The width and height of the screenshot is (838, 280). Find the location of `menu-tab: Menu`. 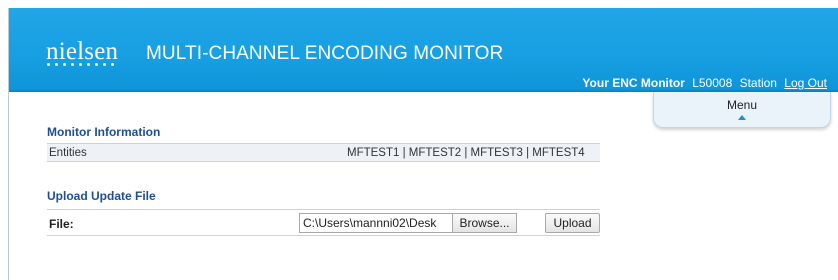

menu-tab: Menu is located at coordinates (742, 110).